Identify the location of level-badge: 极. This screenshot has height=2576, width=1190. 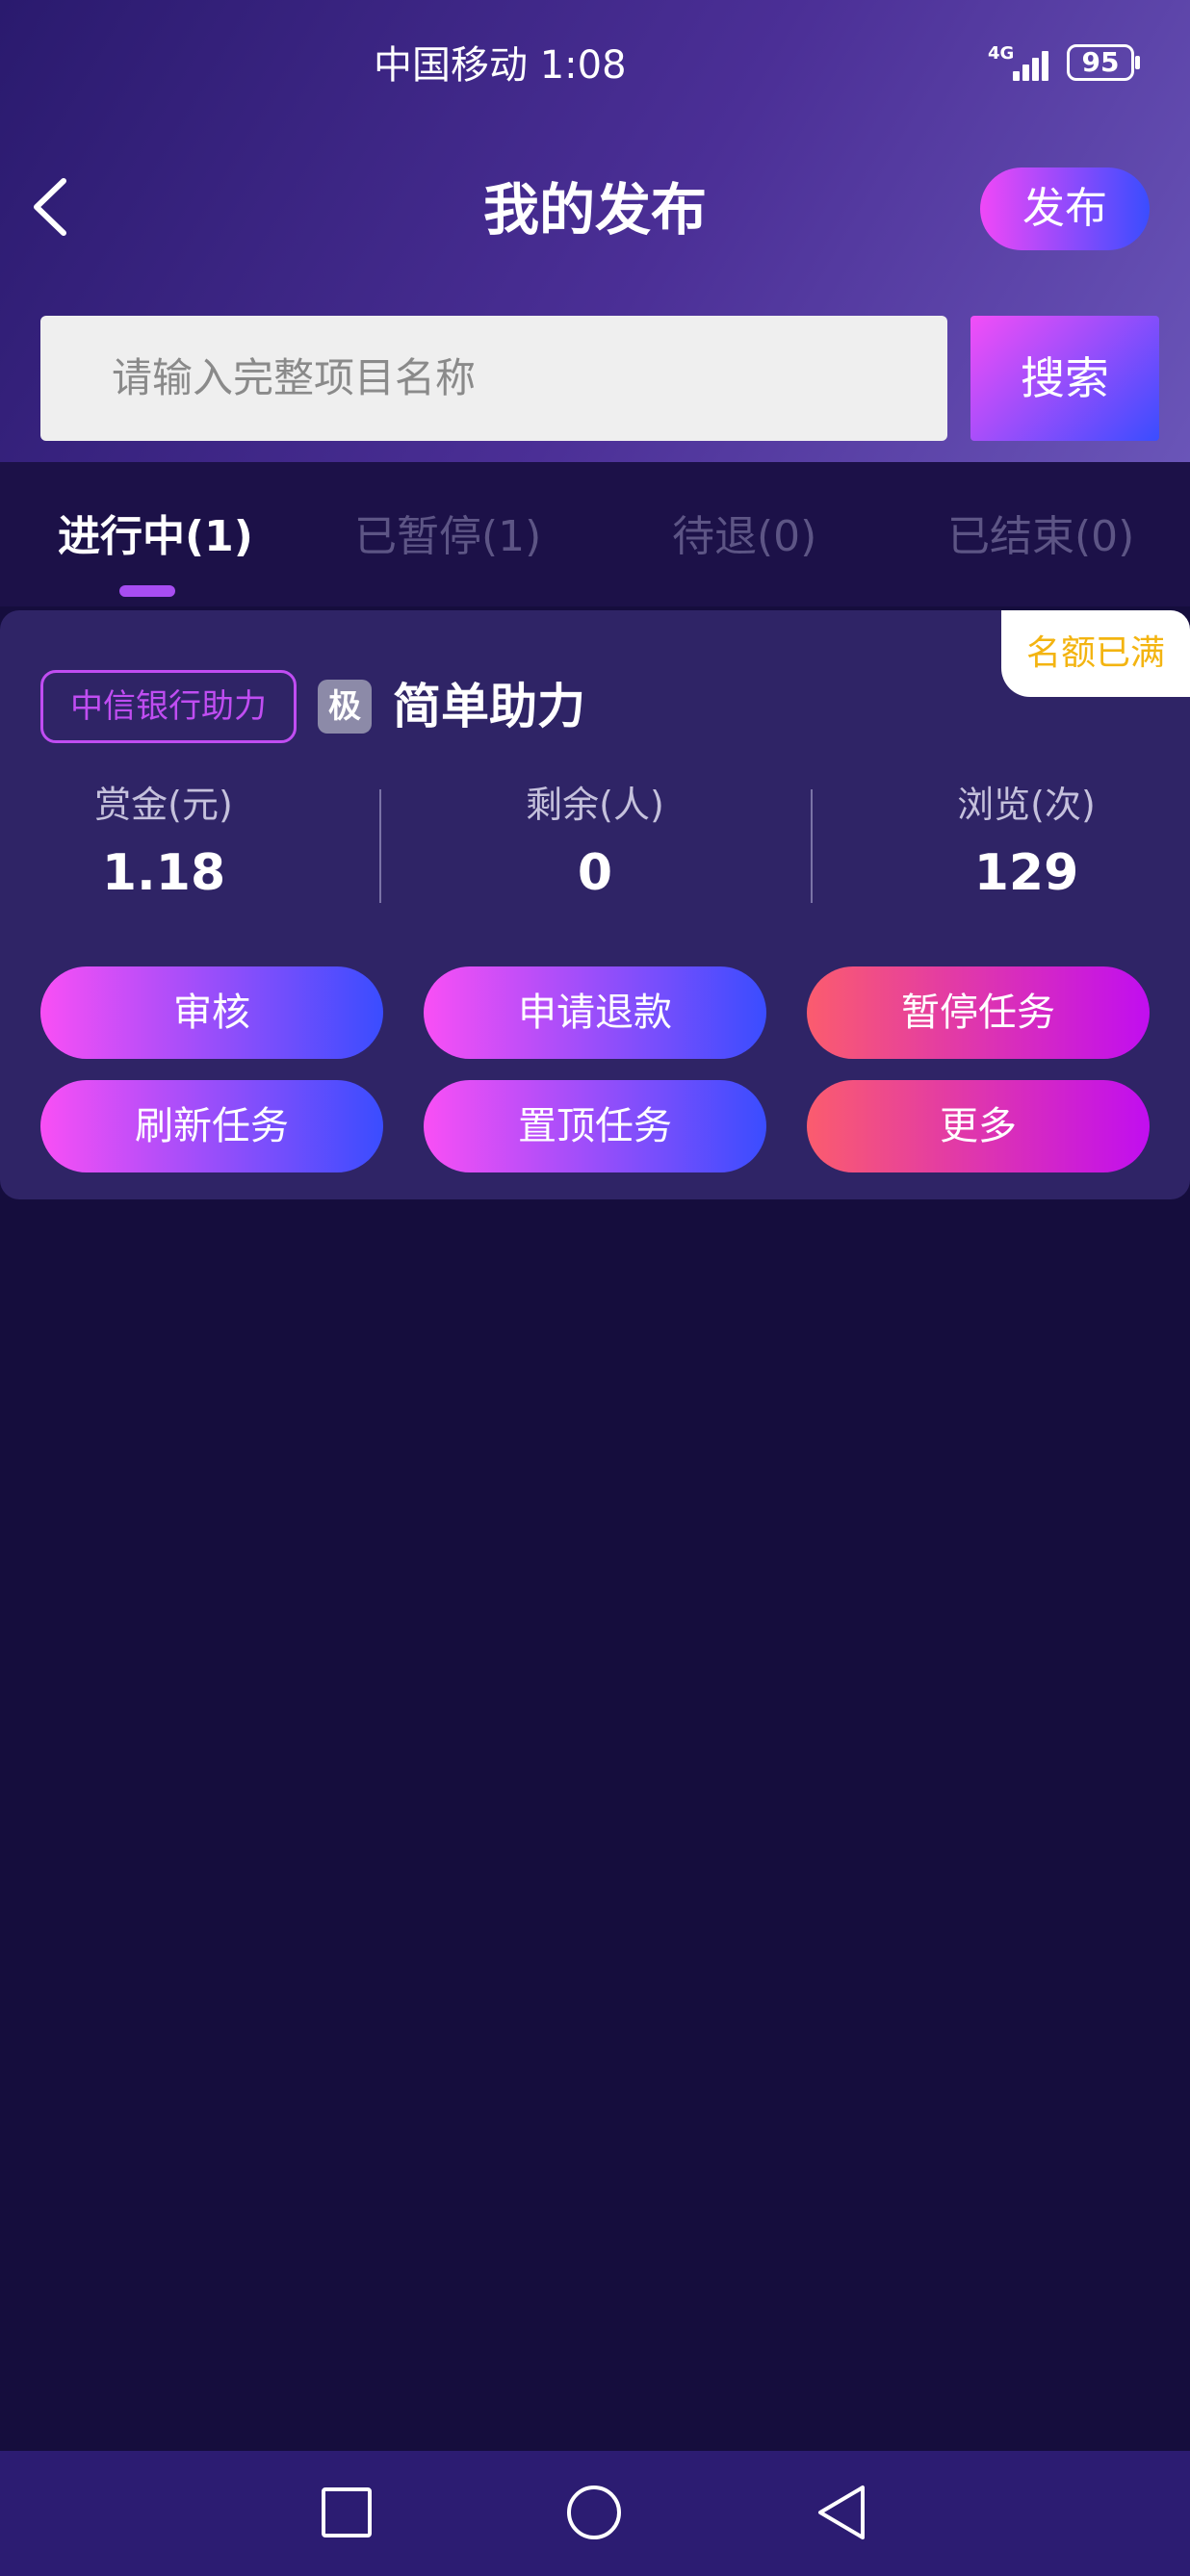
(345, 707).